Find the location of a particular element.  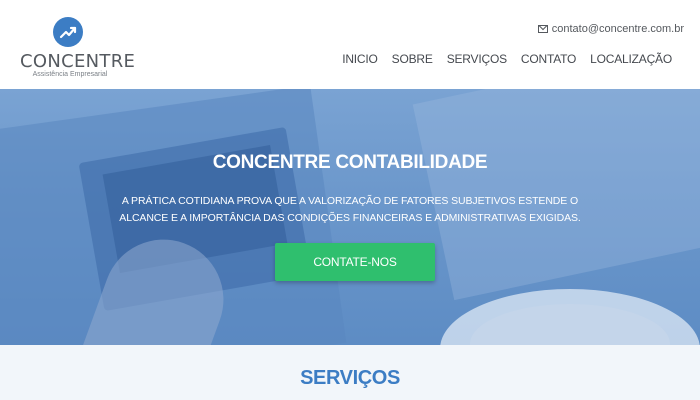

hero-title: CONCENTRE CONTABILIDADE is located at coordinates (350, 162).